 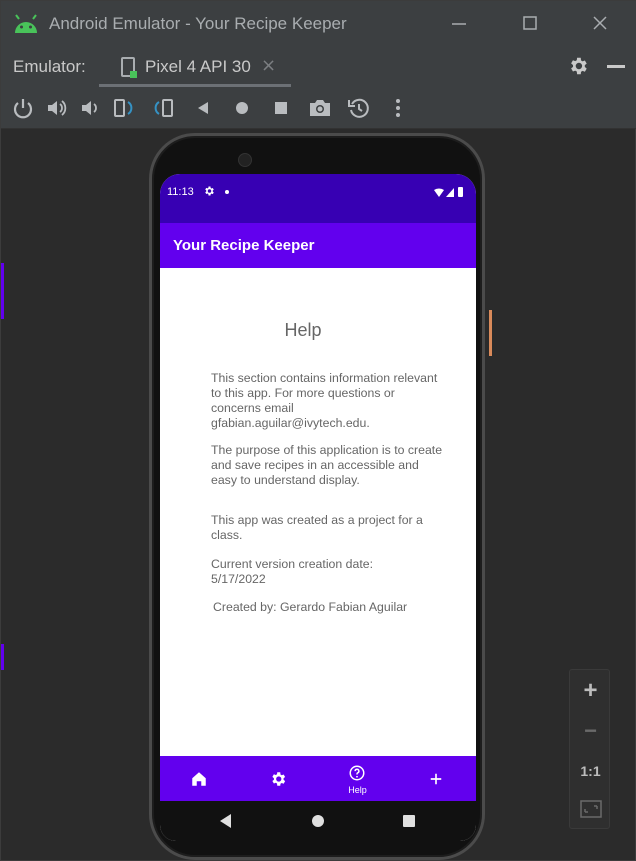 What do you see at coordinates (225, 821) in the screenshot?
I see `system-back-icon` at bounding box center [225, 821].